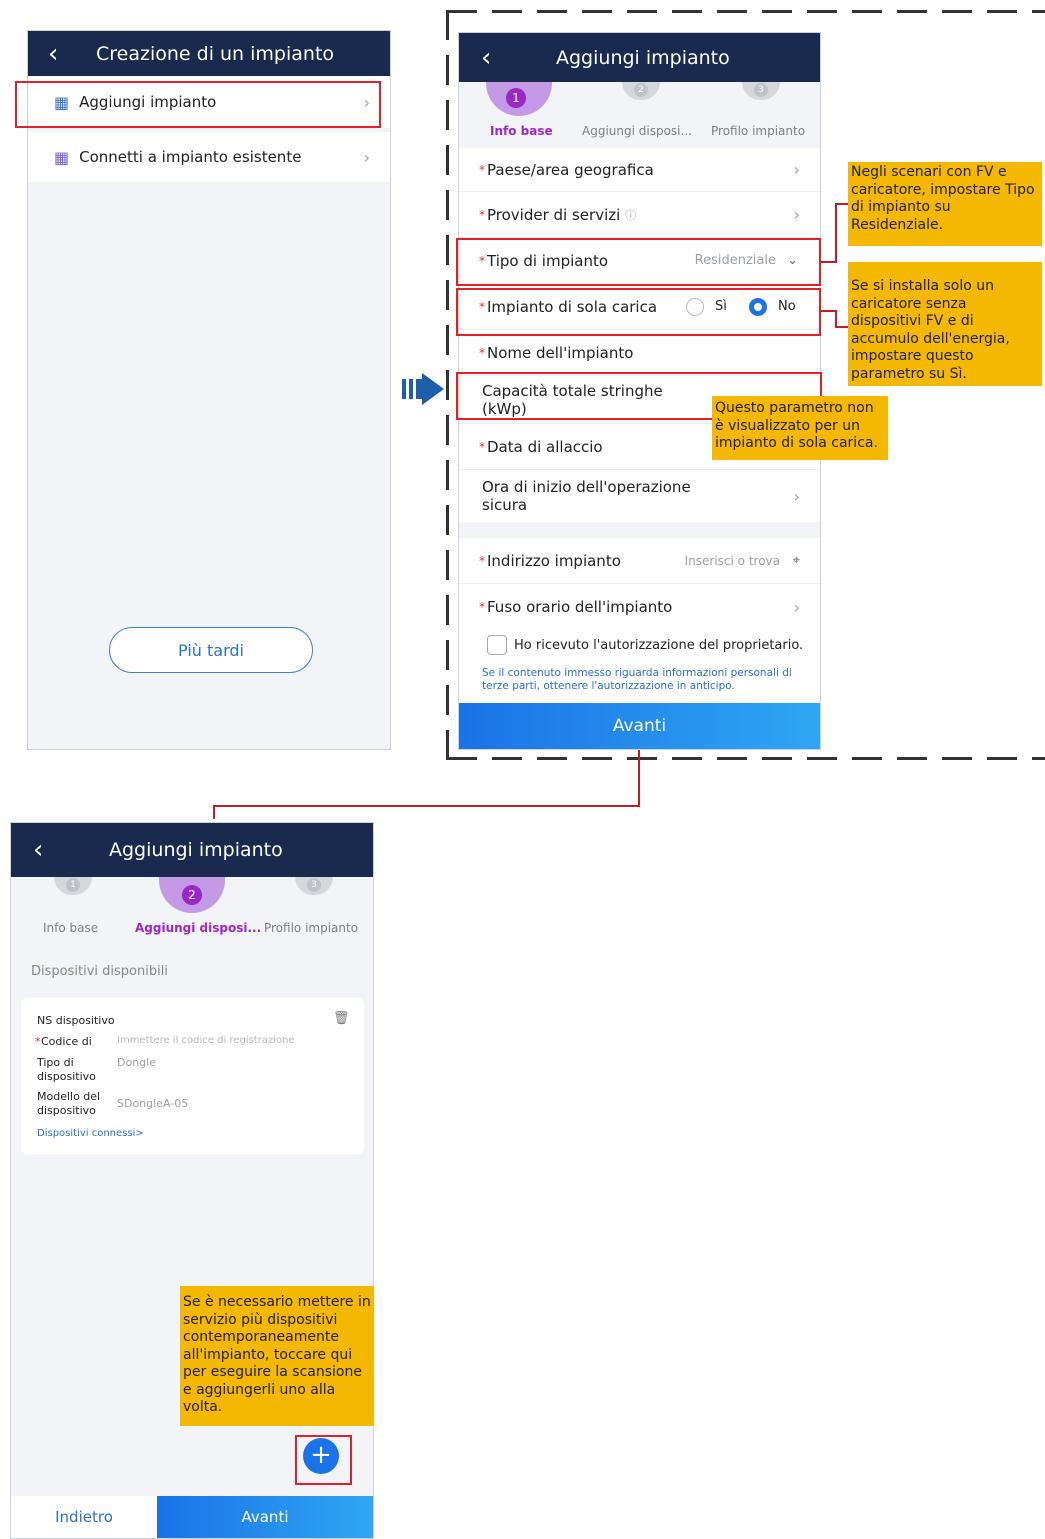  I want to click on consent-checkbox, so click(497, 645).